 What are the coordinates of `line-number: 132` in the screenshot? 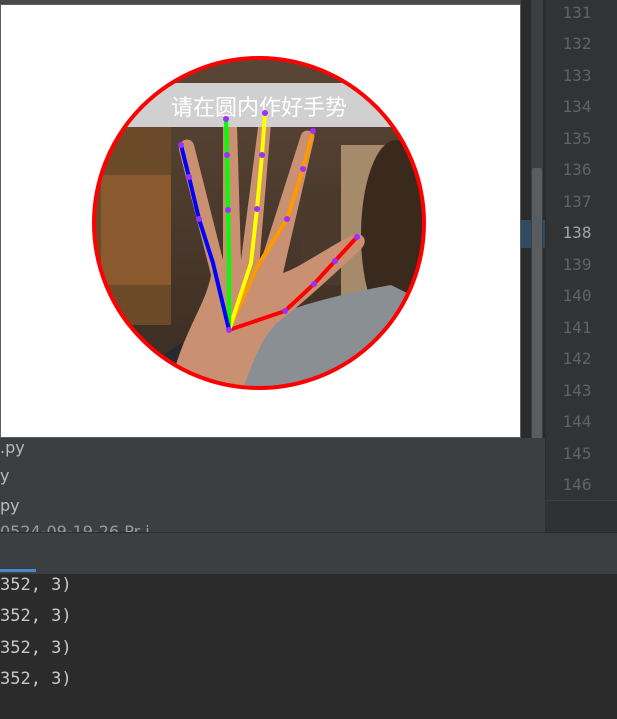 It's located at (577, 43).